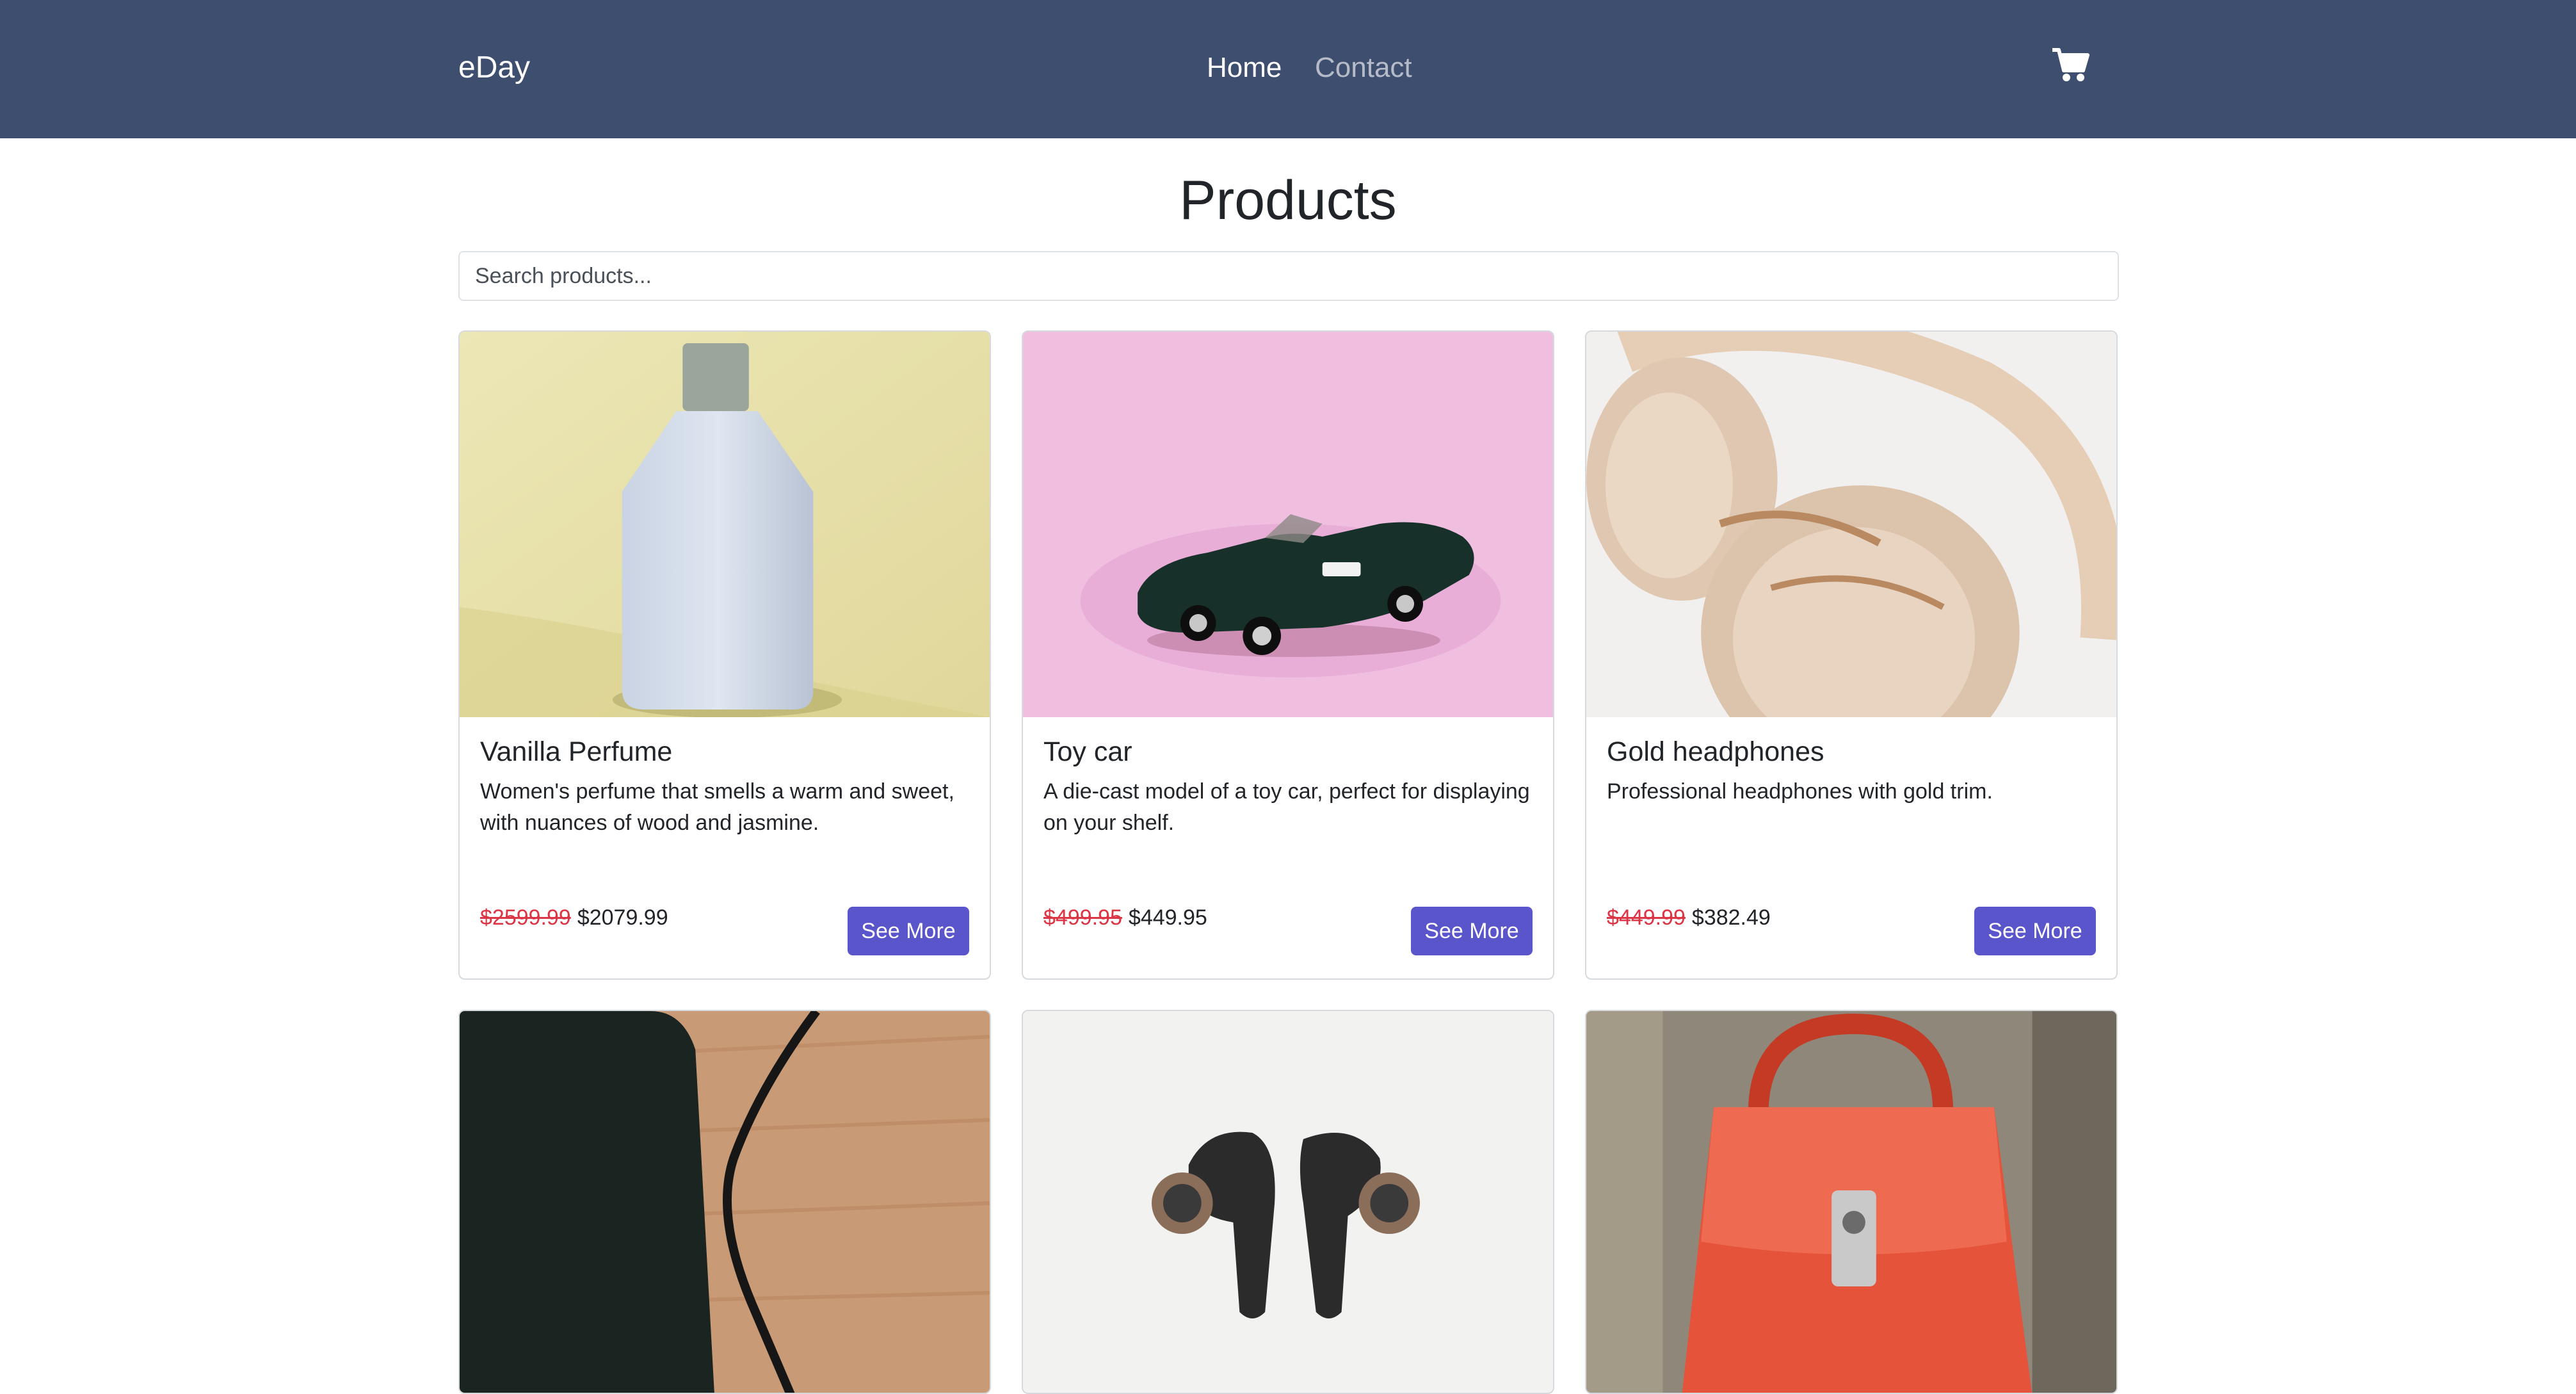  I want to click on product-image-headphones, so click(1851, 524).